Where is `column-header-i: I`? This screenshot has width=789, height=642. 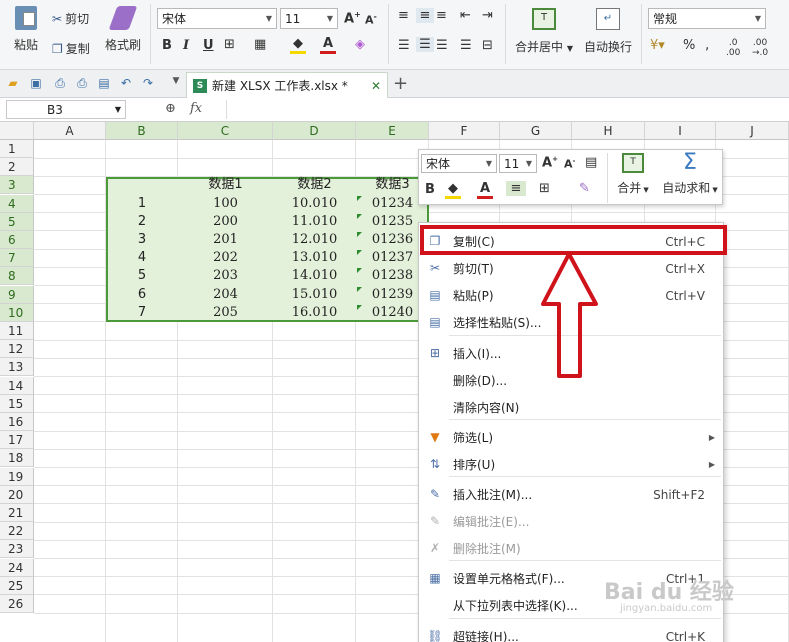
column-header-i: I is located at coordinates (680, 131).